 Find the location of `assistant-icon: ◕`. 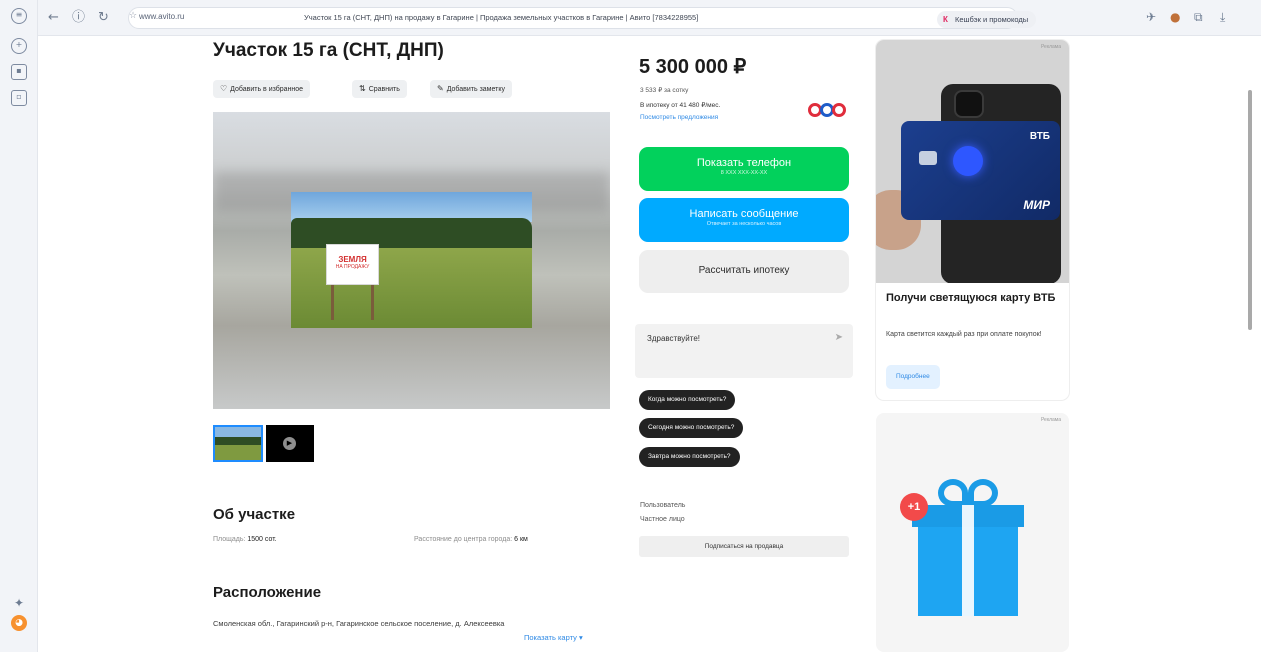

assistant-icon: ◕ is located at coordinates (19, 623).